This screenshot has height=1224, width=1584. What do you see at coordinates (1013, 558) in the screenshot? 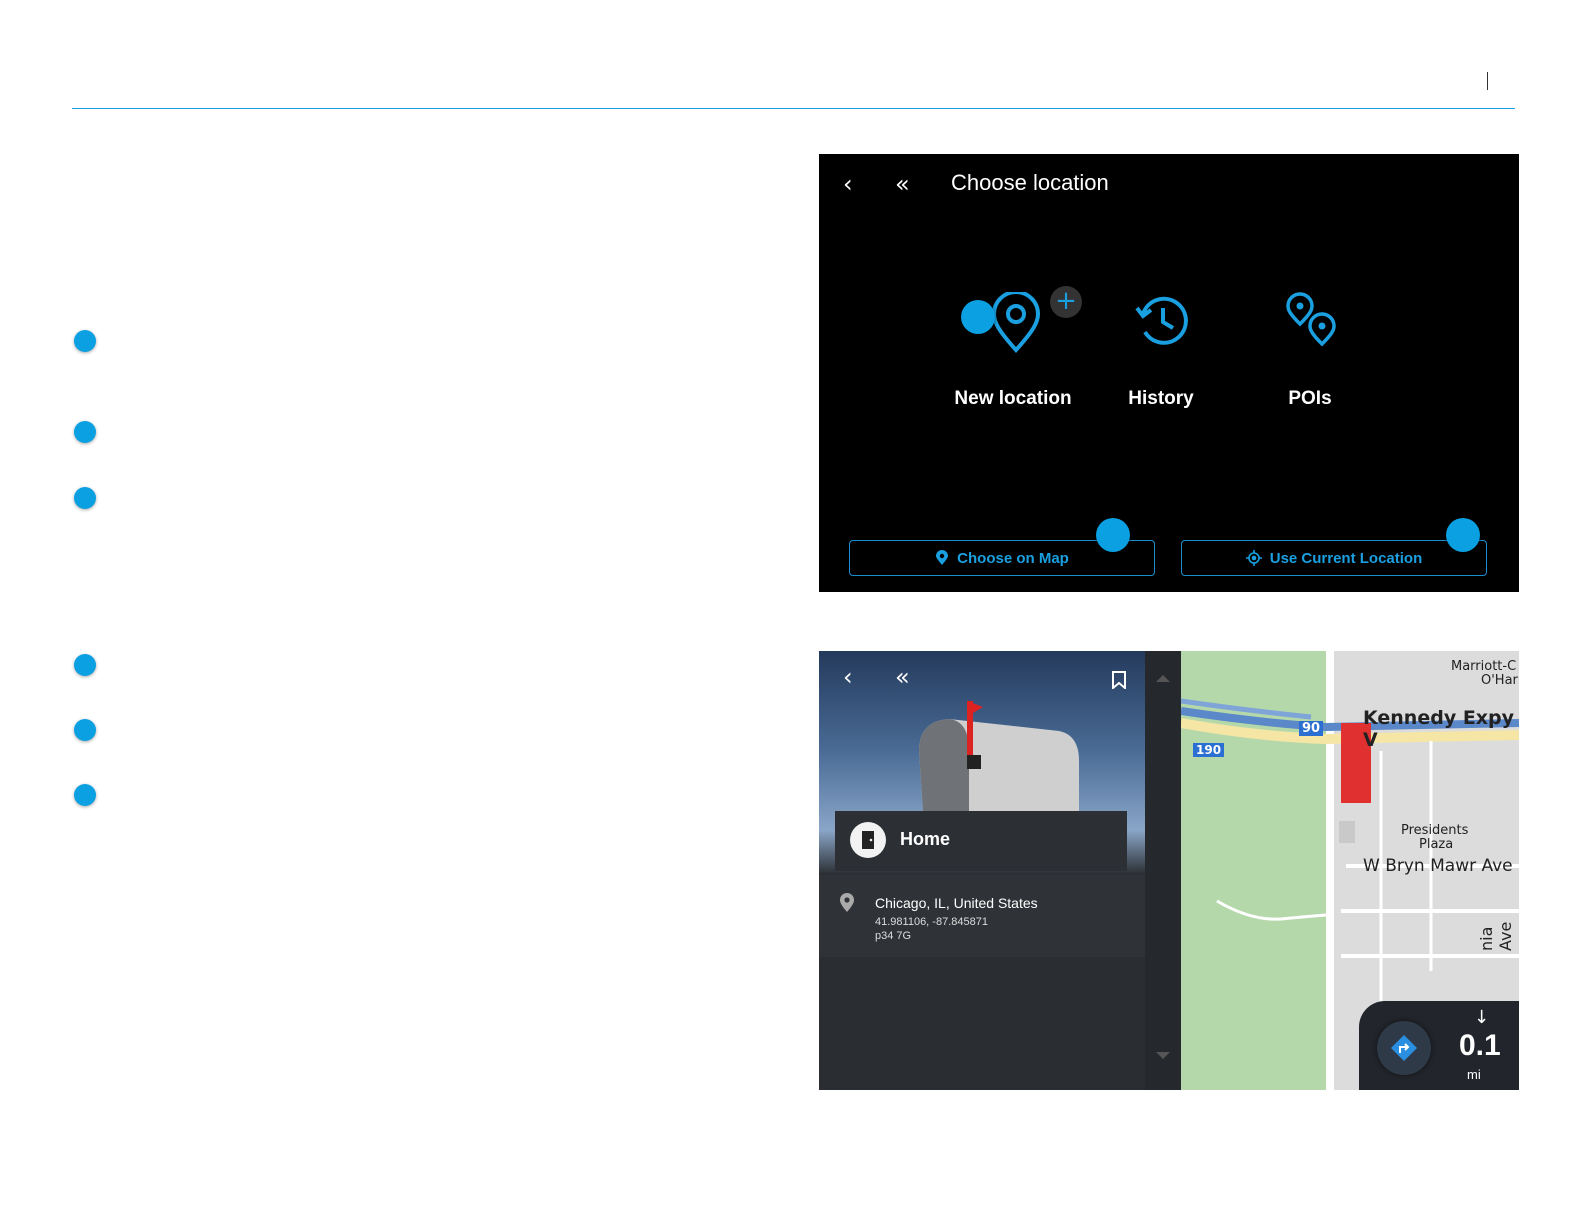
I see `button-label: Choose on Map` at bounding box center [1013, 558].